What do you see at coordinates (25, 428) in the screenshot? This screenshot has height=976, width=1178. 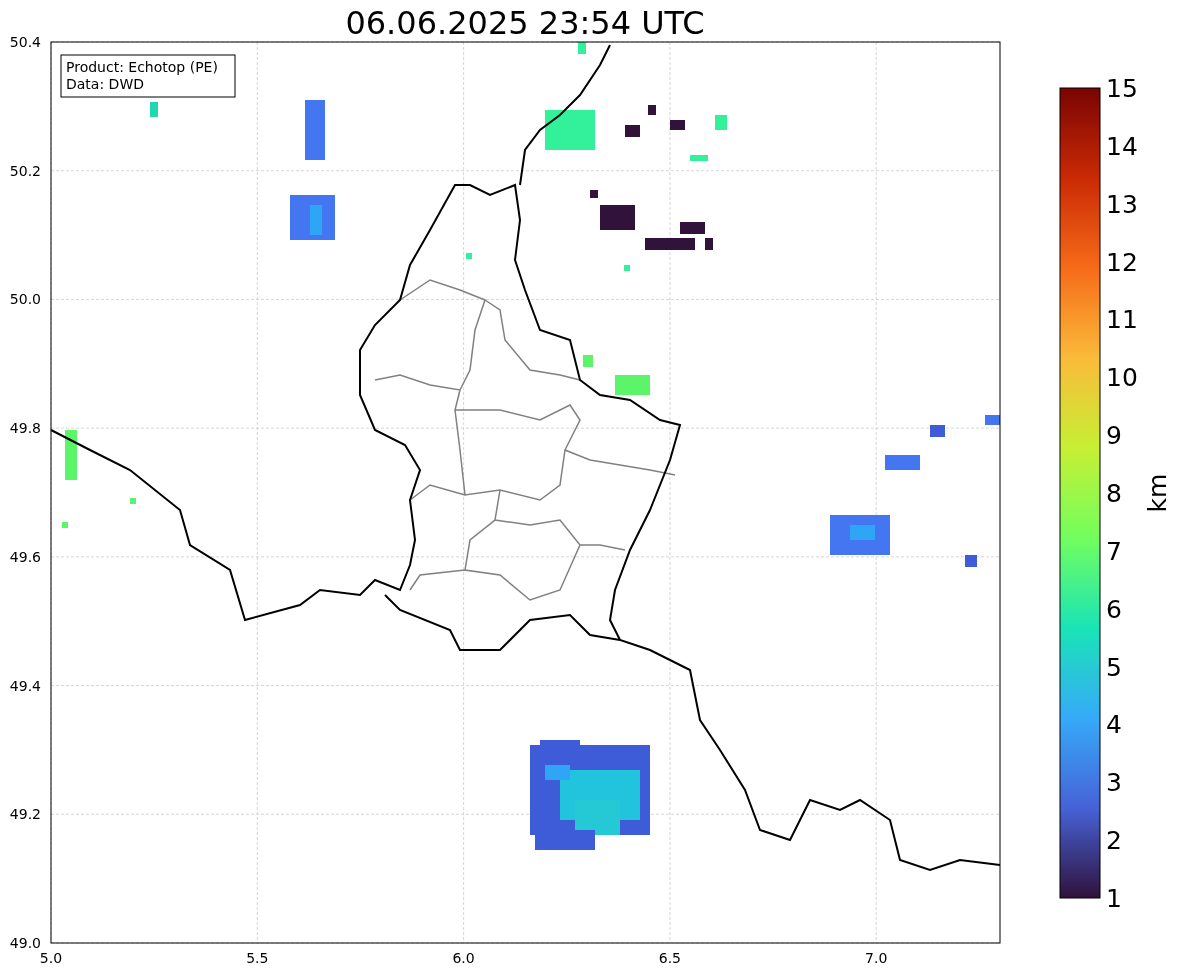 I see `y-tick-label: 49.8` at bounding box center [25, 428].